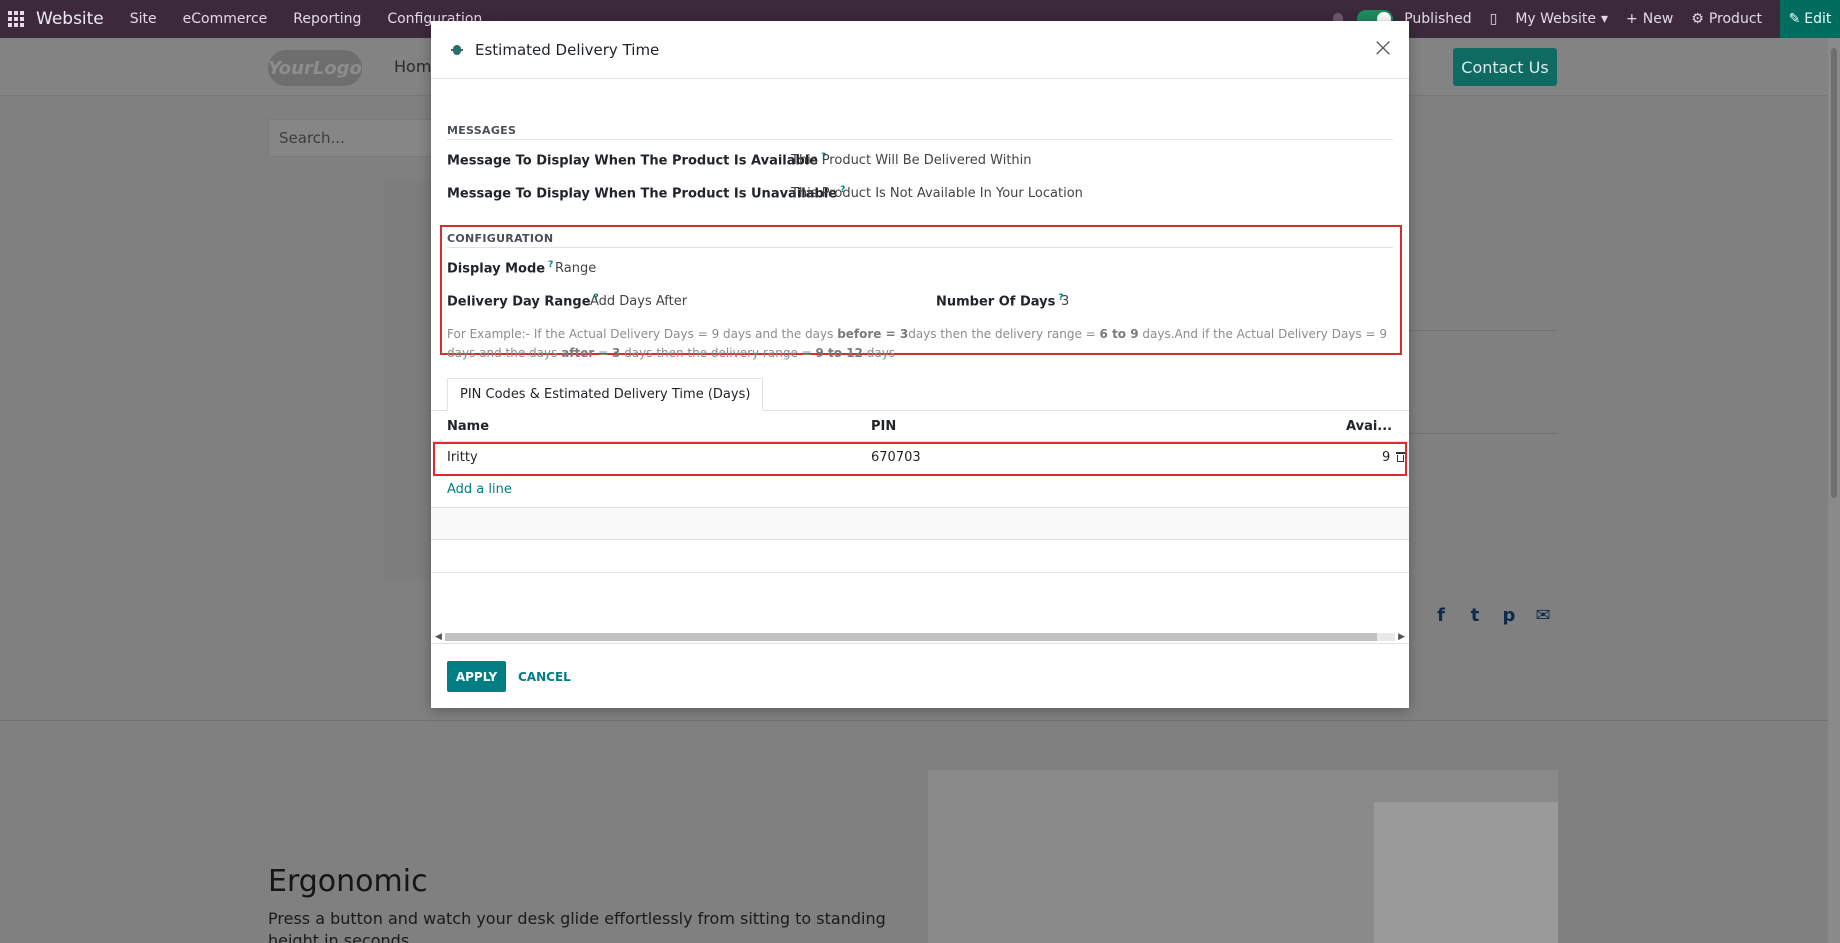 The image size is (1840, 943). Describe the element at coordinates (1492, 615) in the screenshot. I see `social-links: f t p ✉` at that location.